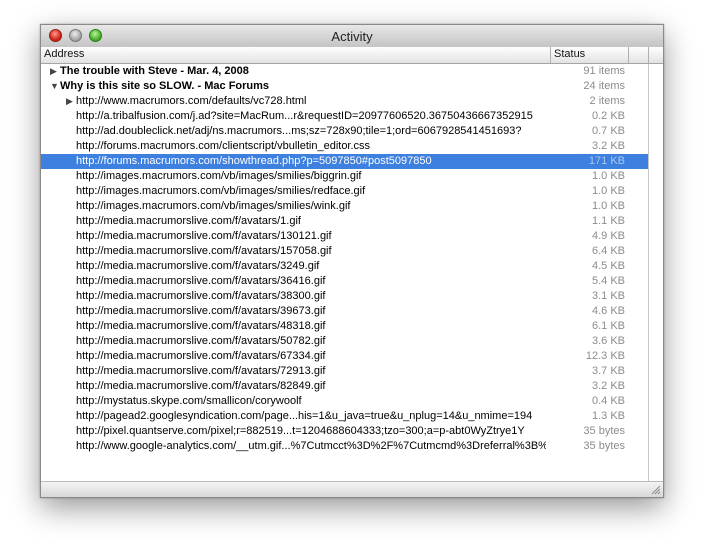 The height and width of the screenshot is (554, 704). What do you see at coordinates (608, 311) in the screenshot?
I see `row-status: 4.6 KB` at bounding box center [608, 311].